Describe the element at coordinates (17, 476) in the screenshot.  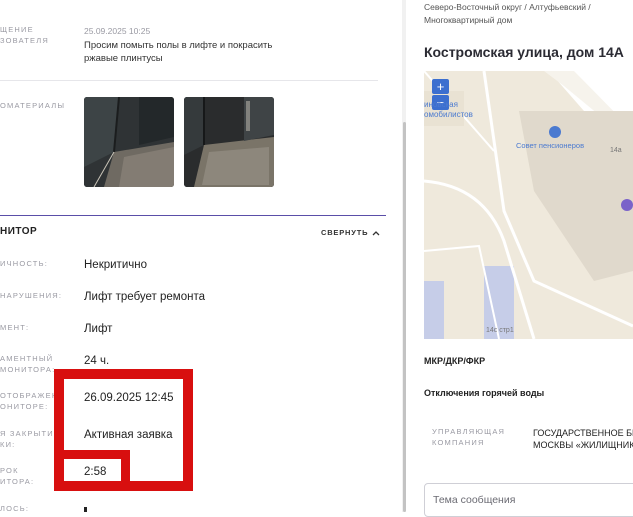
I see `row-label-monitor-deadline: РОК ИТОРА:` at that location.